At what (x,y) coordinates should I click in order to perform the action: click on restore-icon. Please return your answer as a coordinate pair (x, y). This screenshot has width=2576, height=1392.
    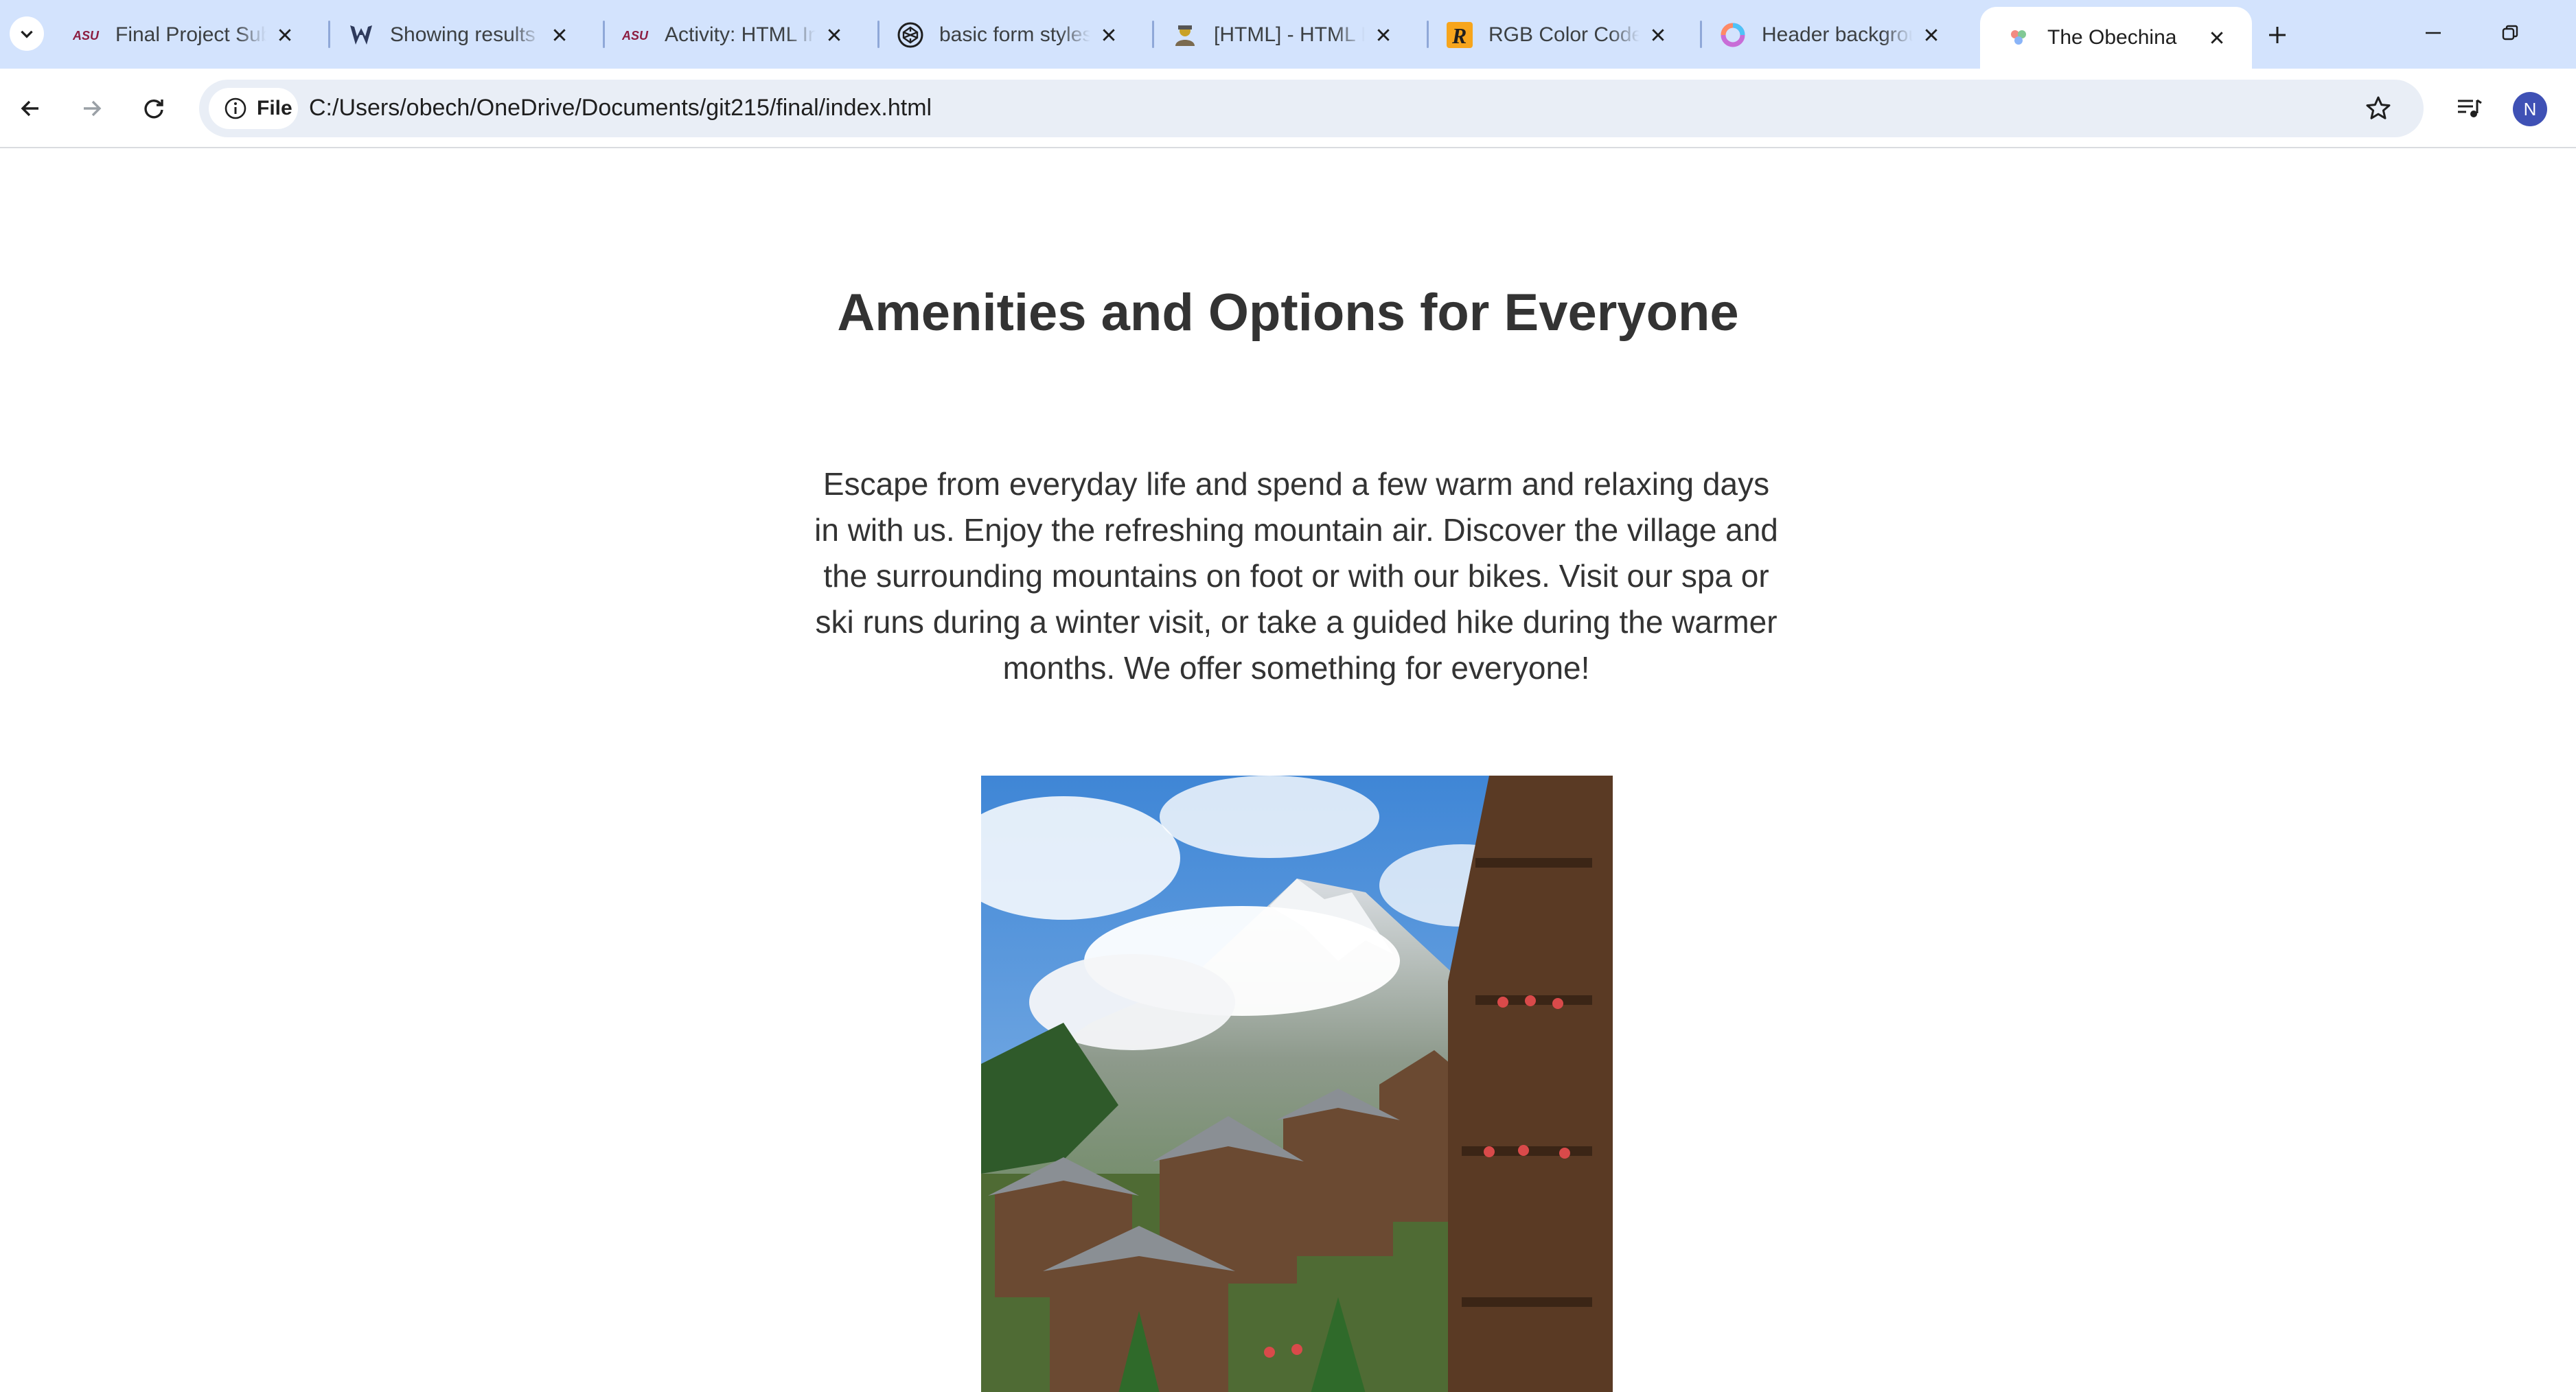
    Looking at the image, I should click on (2510, 32).